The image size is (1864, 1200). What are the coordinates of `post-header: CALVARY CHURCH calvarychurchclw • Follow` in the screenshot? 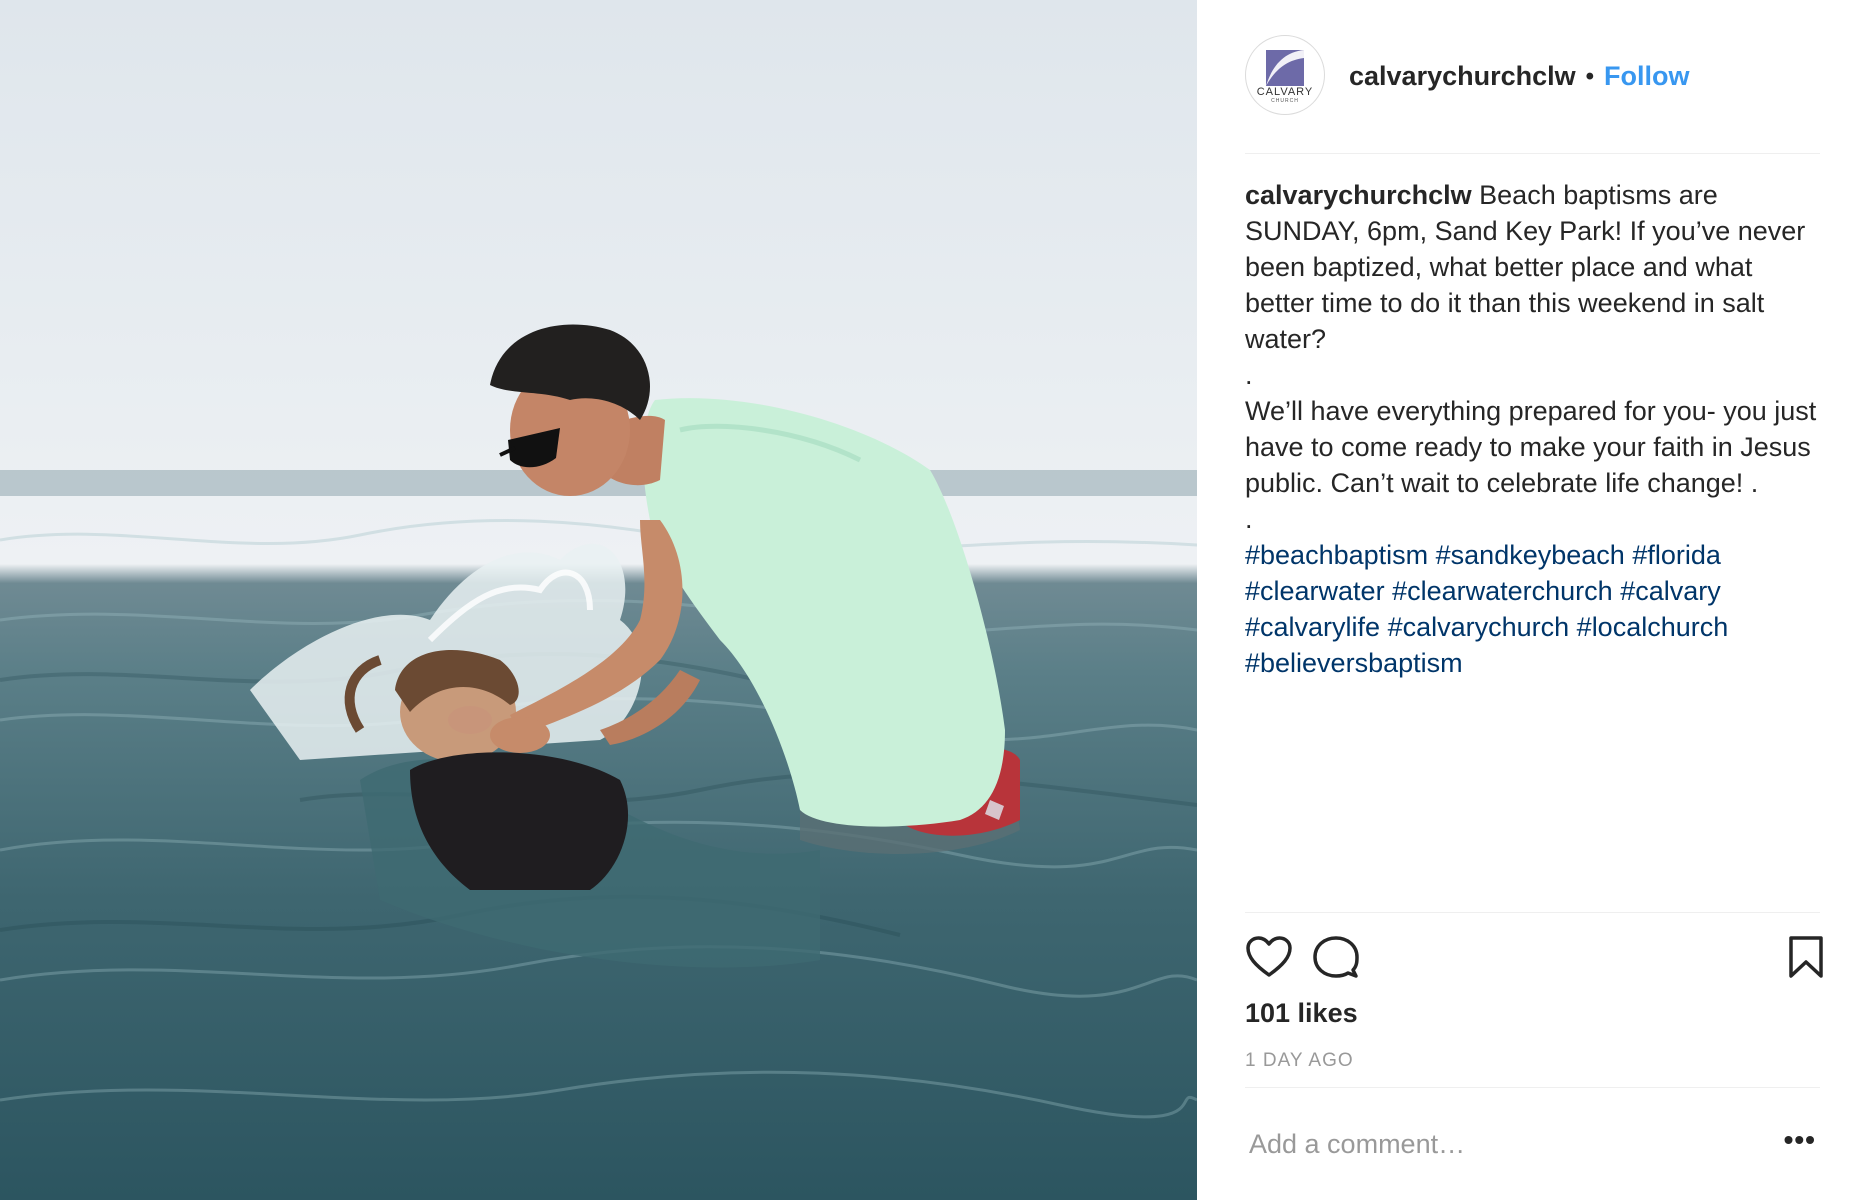 It's located at (1532, 94).